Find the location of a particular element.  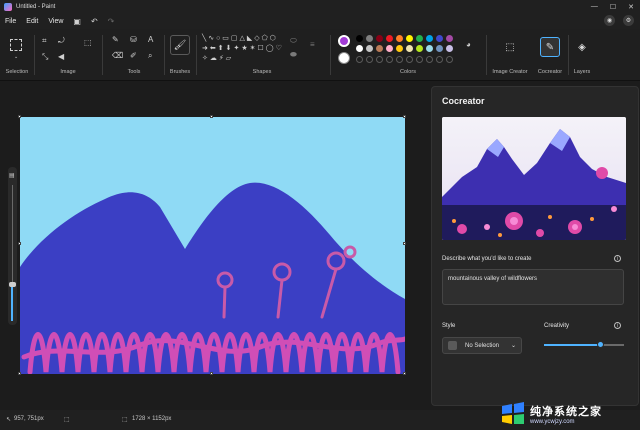

settings-gear-icon: ⚙ is located at coordinates (628, 20).